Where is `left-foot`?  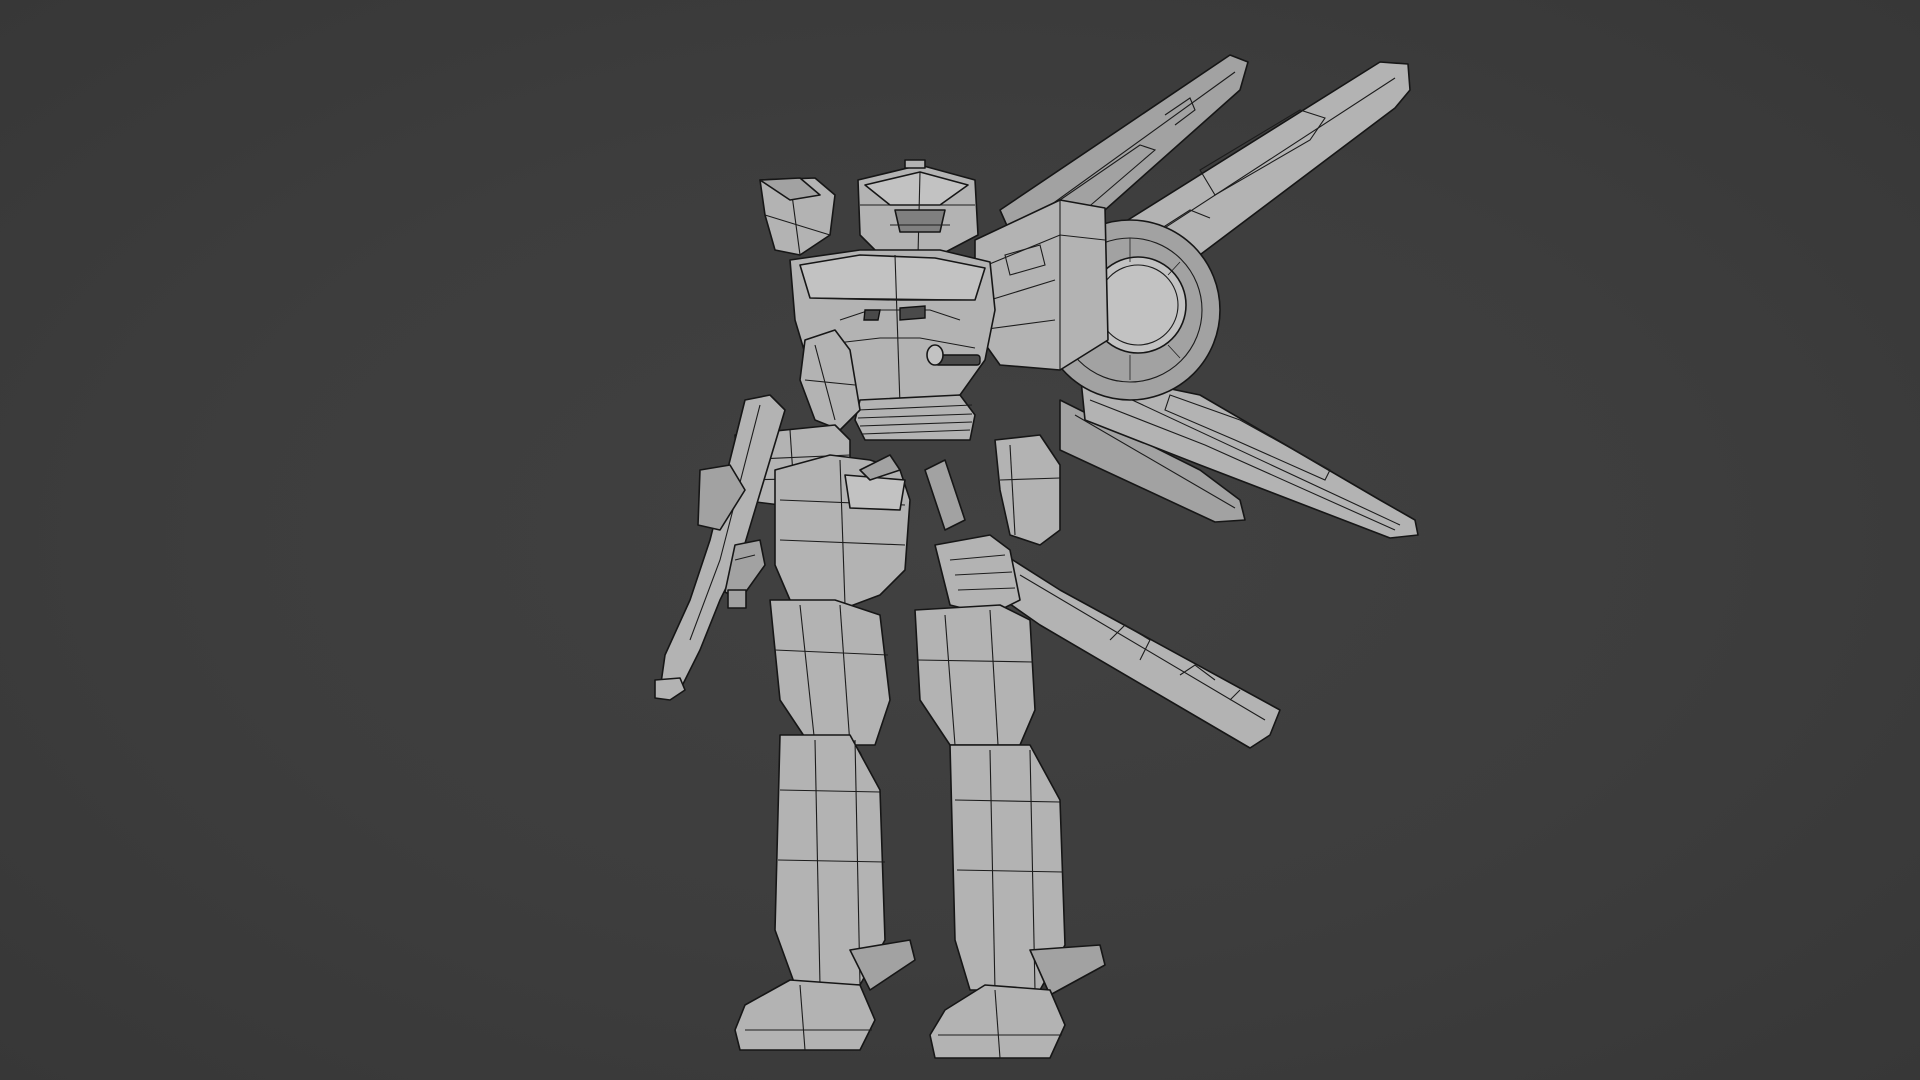 left-foot is located at coordinates (805, 1015).